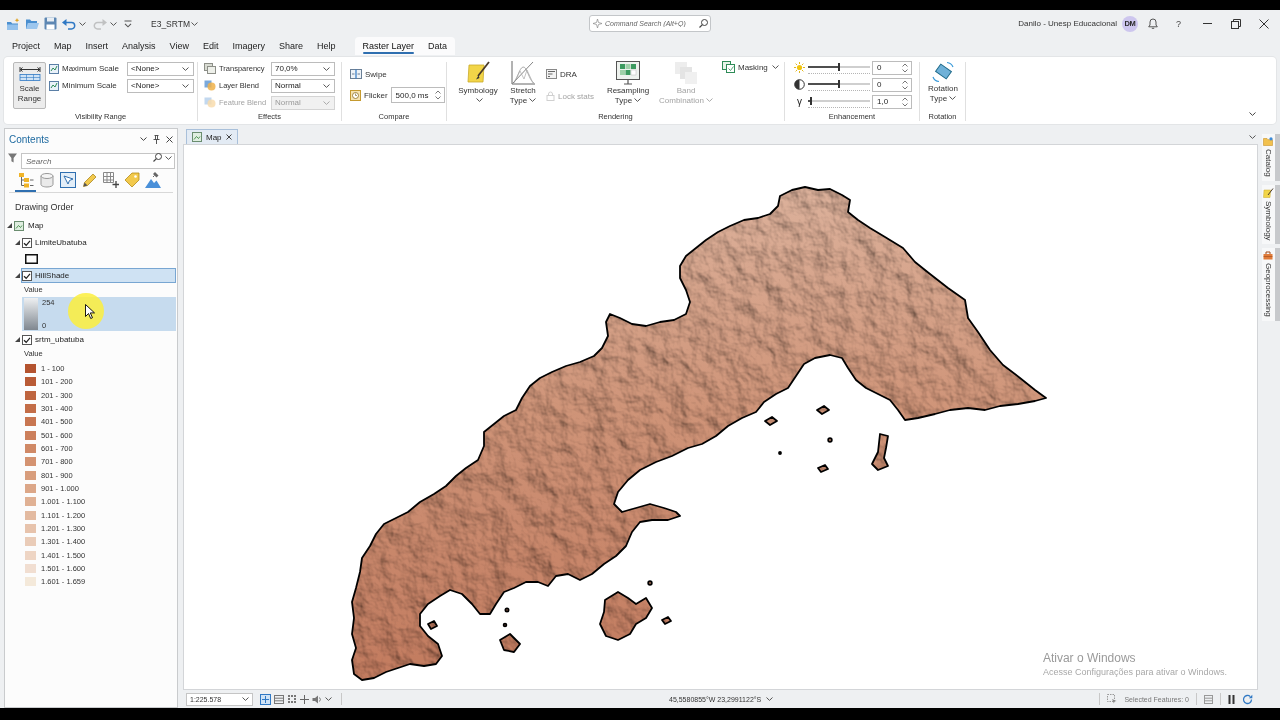  Describe the element at coordinates (178, 23) in the screenshot. I see `project-name-button: E3_SRTM` at that location.